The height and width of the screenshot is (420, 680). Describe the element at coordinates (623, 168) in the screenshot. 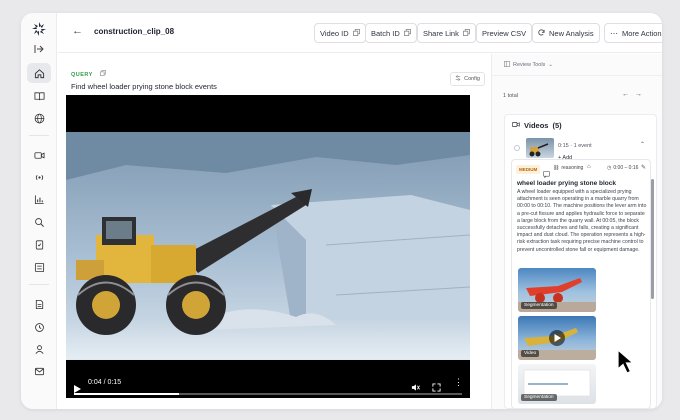

I see `event-time-range: ◷ 0:00 – 0:16` at that location.